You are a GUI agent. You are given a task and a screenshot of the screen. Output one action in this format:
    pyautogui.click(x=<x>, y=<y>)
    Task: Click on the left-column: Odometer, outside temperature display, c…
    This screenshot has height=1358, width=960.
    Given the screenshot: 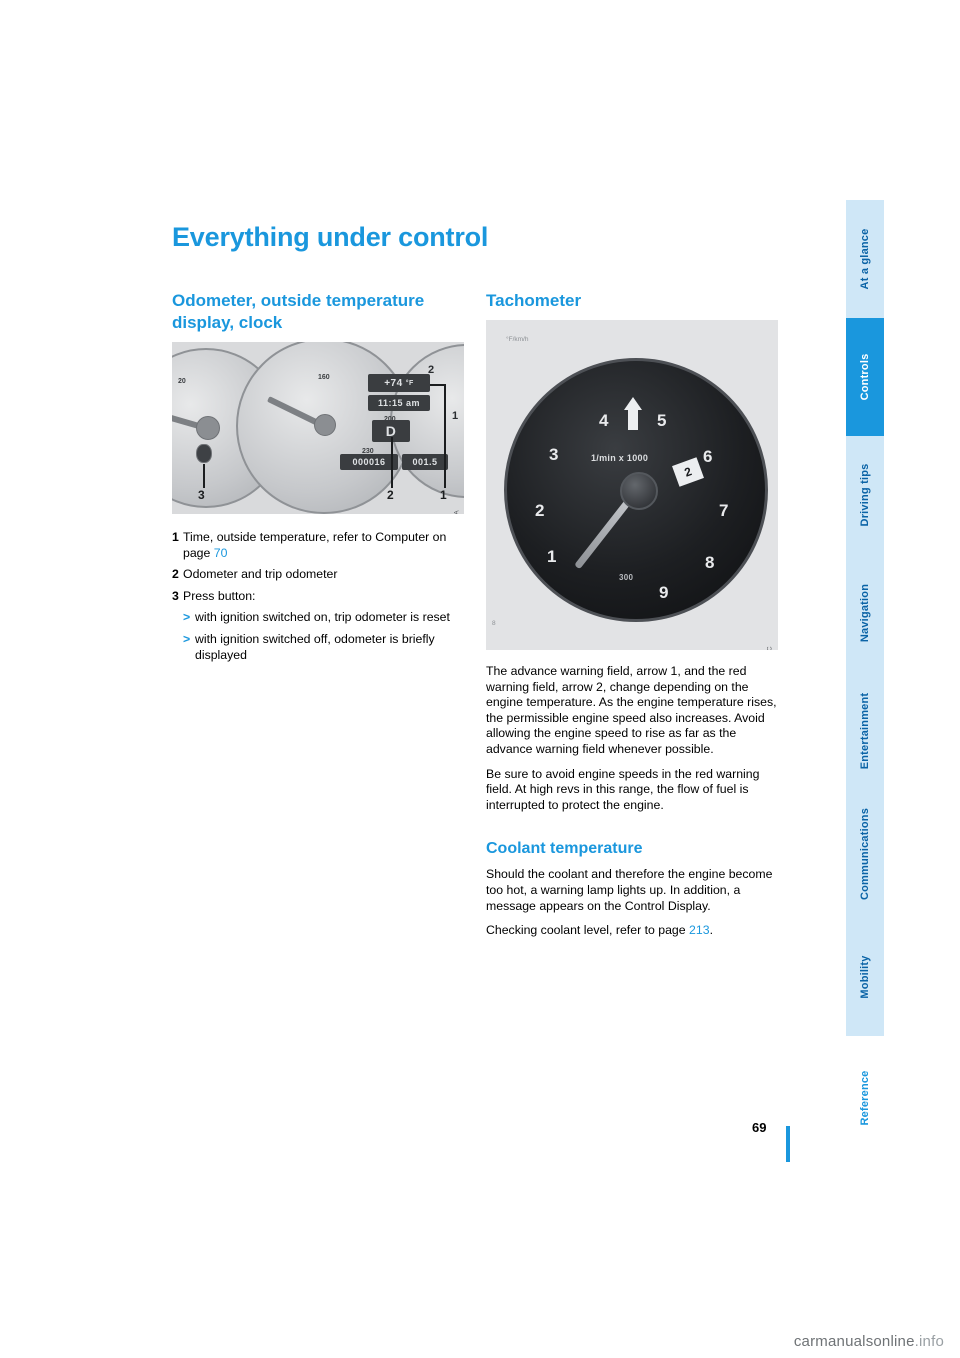 What is the action you would take?
    pyautogui.click(x=318, y=479)
    